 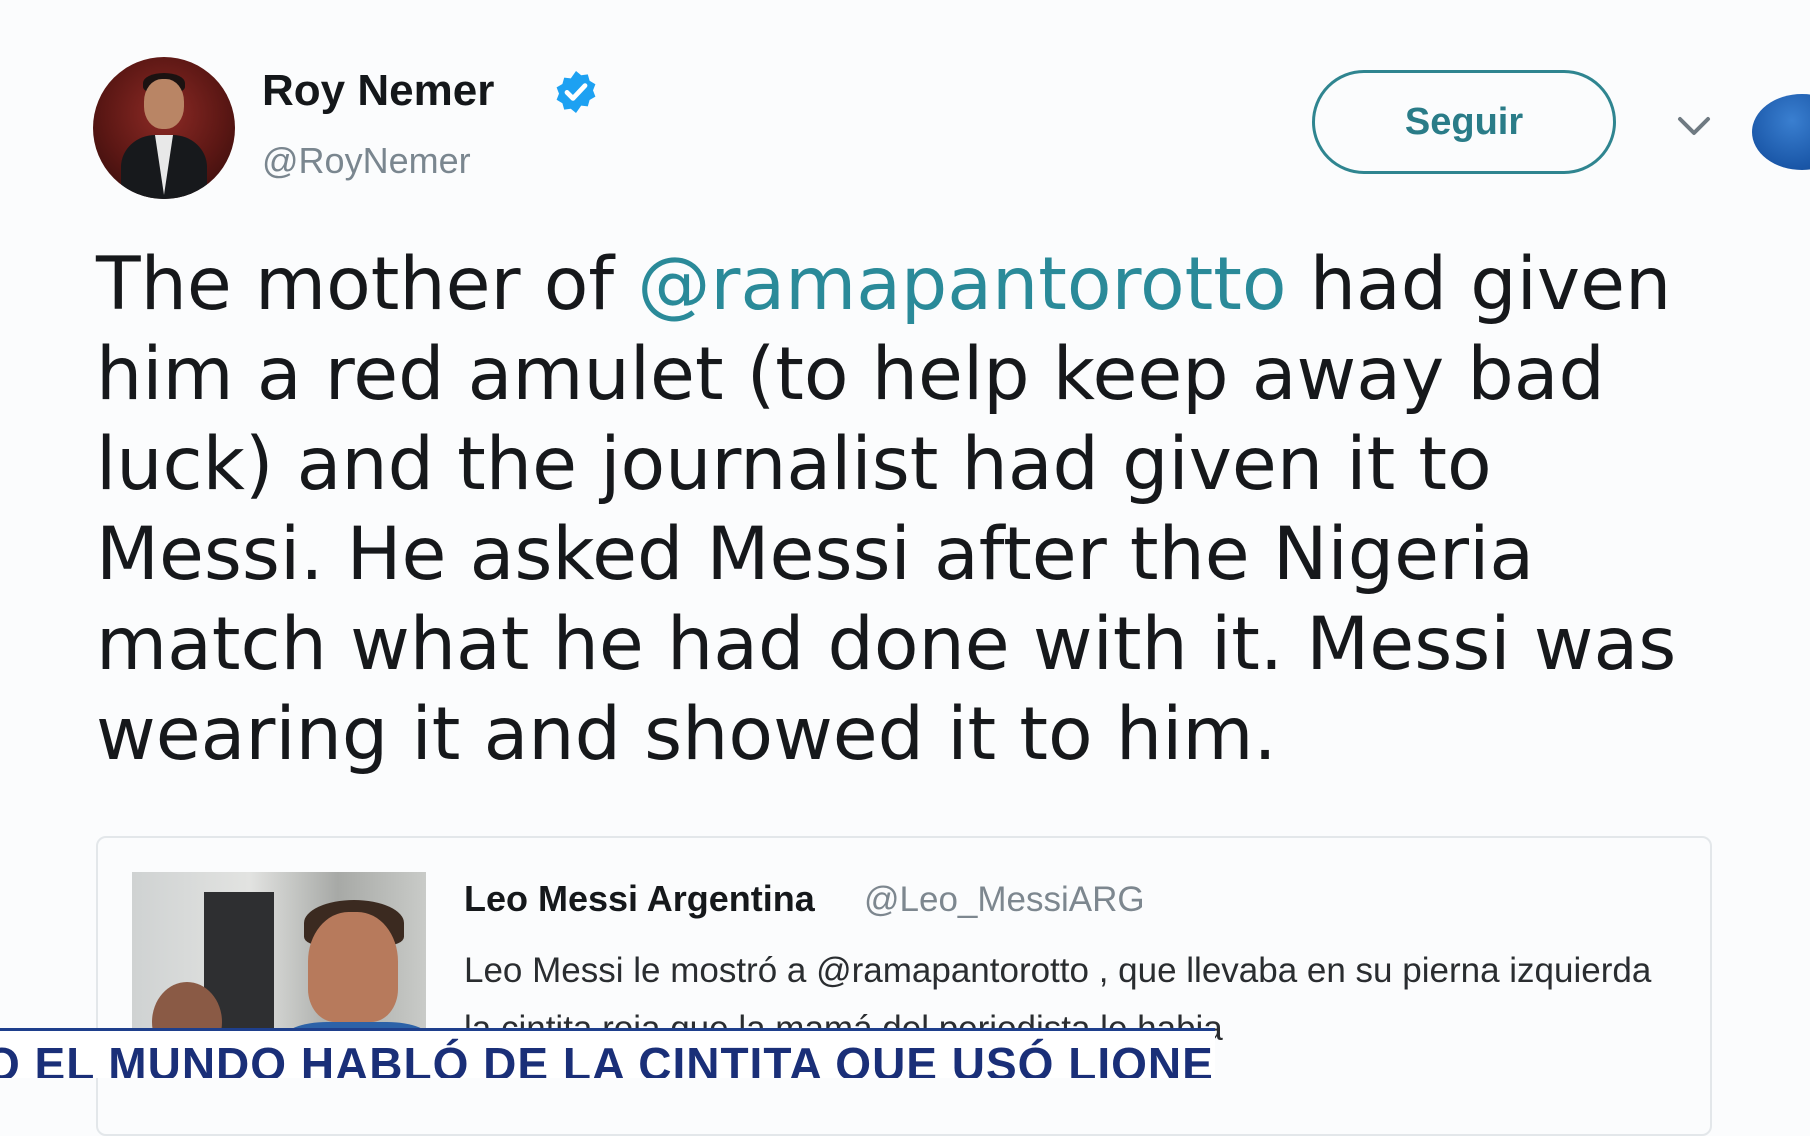 I want to click on avatar-face, so click(x=164, y=104).